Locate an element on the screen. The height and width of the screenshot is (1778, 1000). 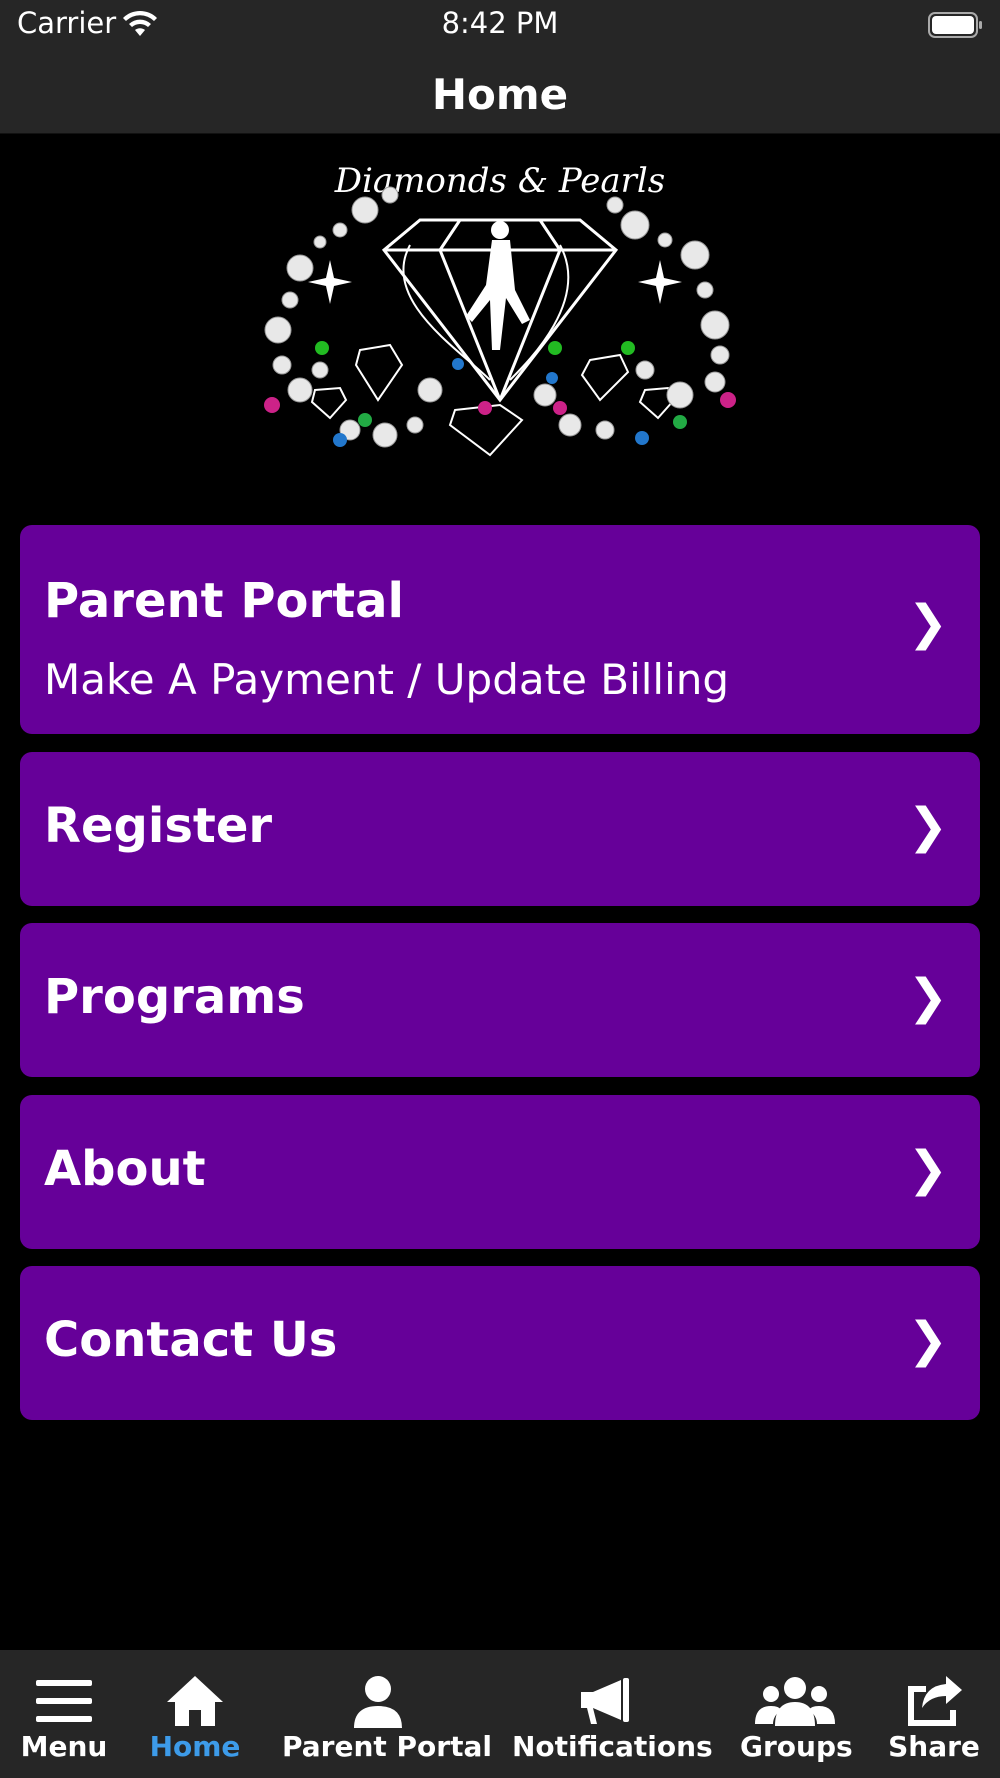
navigation-bar: Home is located at coordinates (500, 92).